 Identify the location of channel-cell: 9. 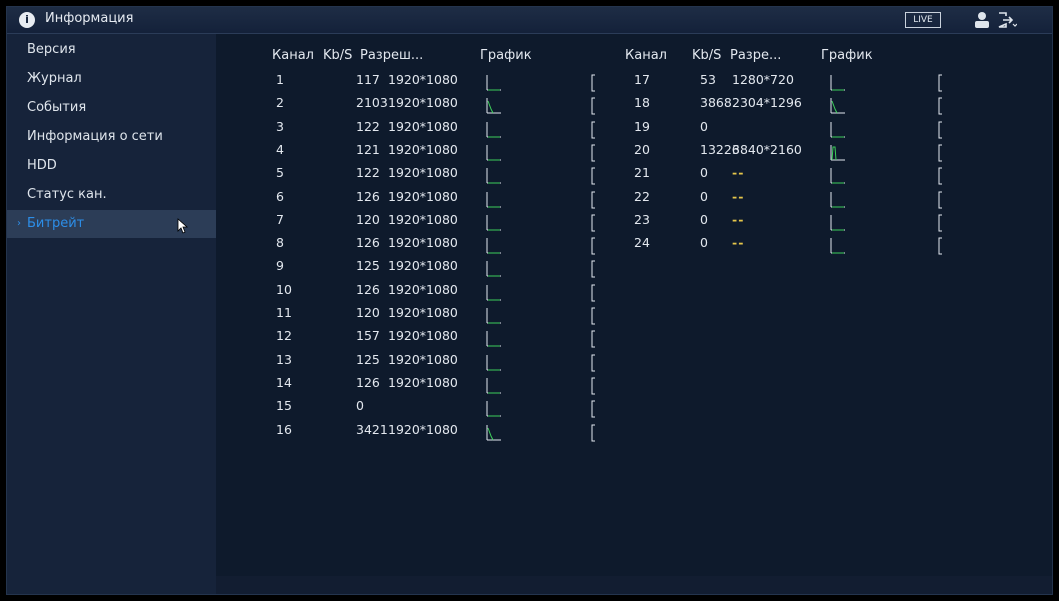
(280, 266).